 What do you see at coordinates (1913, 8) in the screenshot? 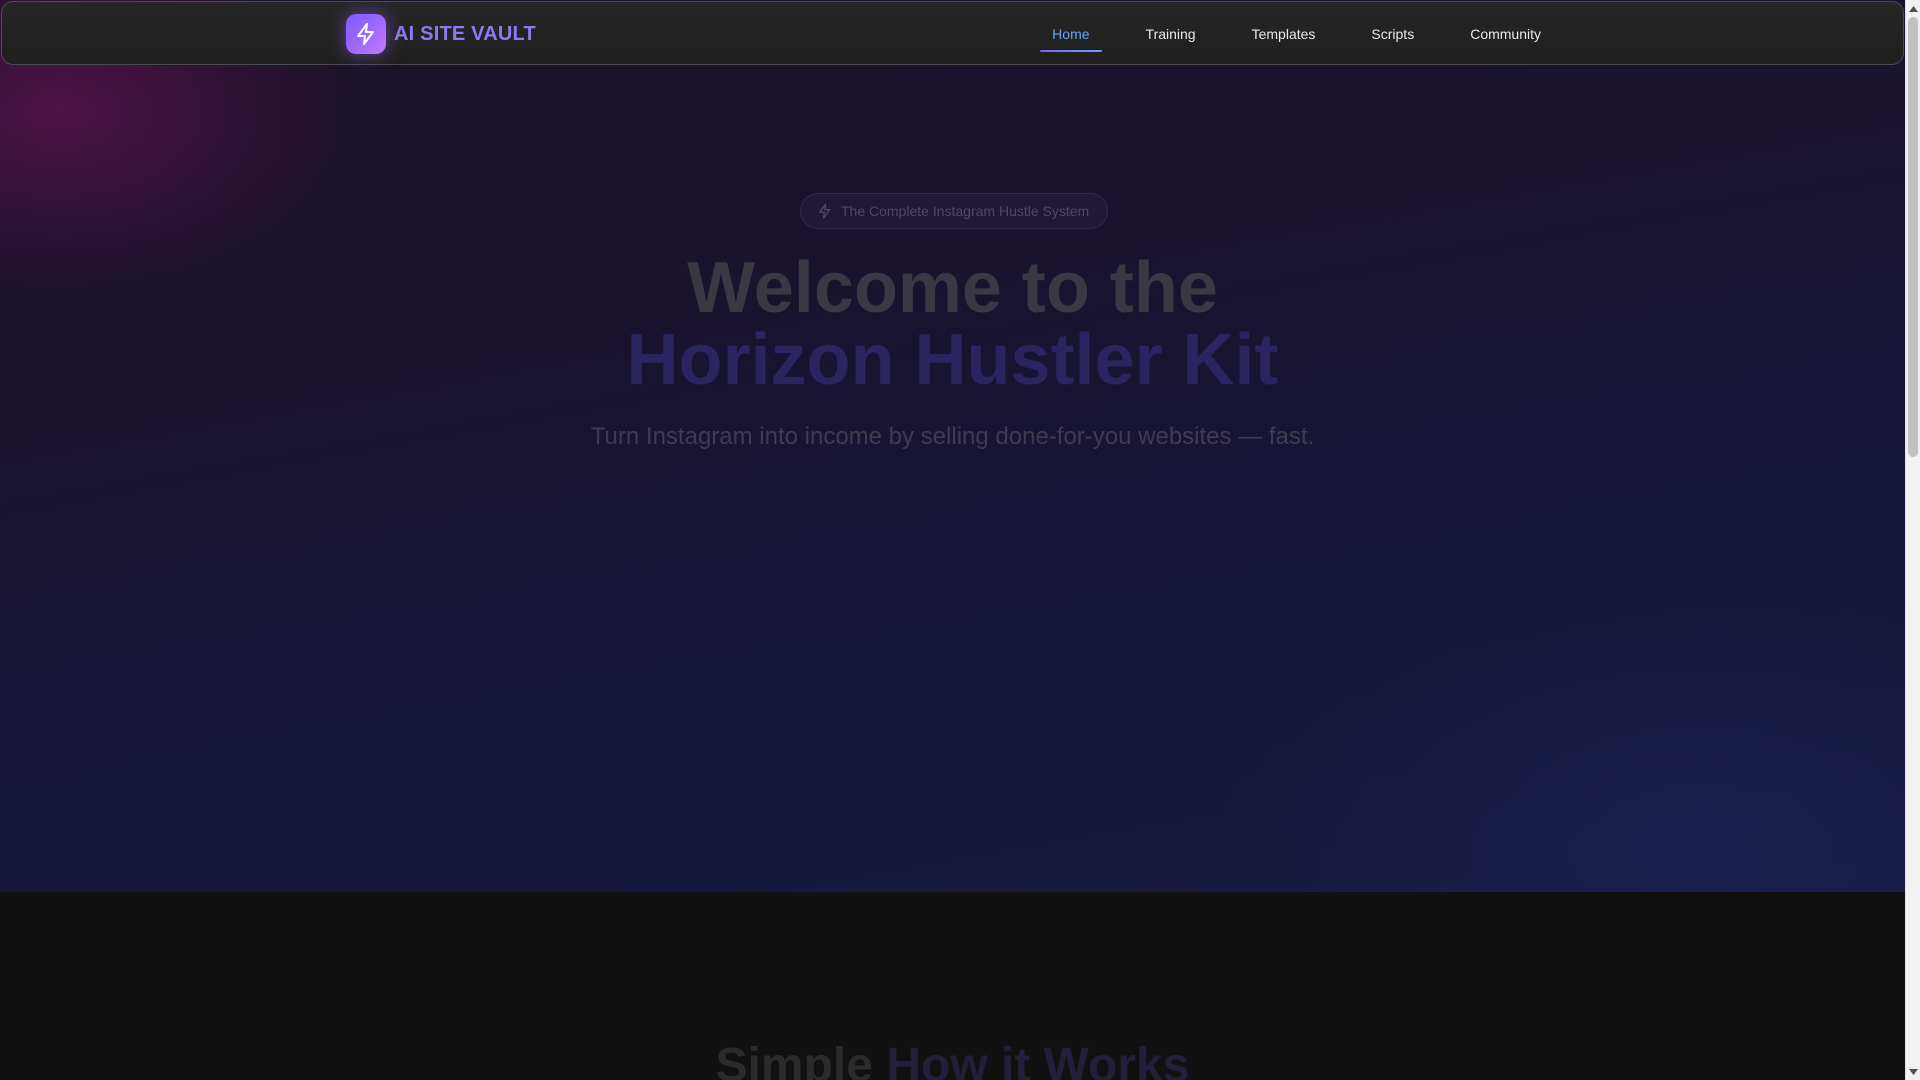
I see `scroll-up-arrow-icon` at bounding box center [1913, 8].